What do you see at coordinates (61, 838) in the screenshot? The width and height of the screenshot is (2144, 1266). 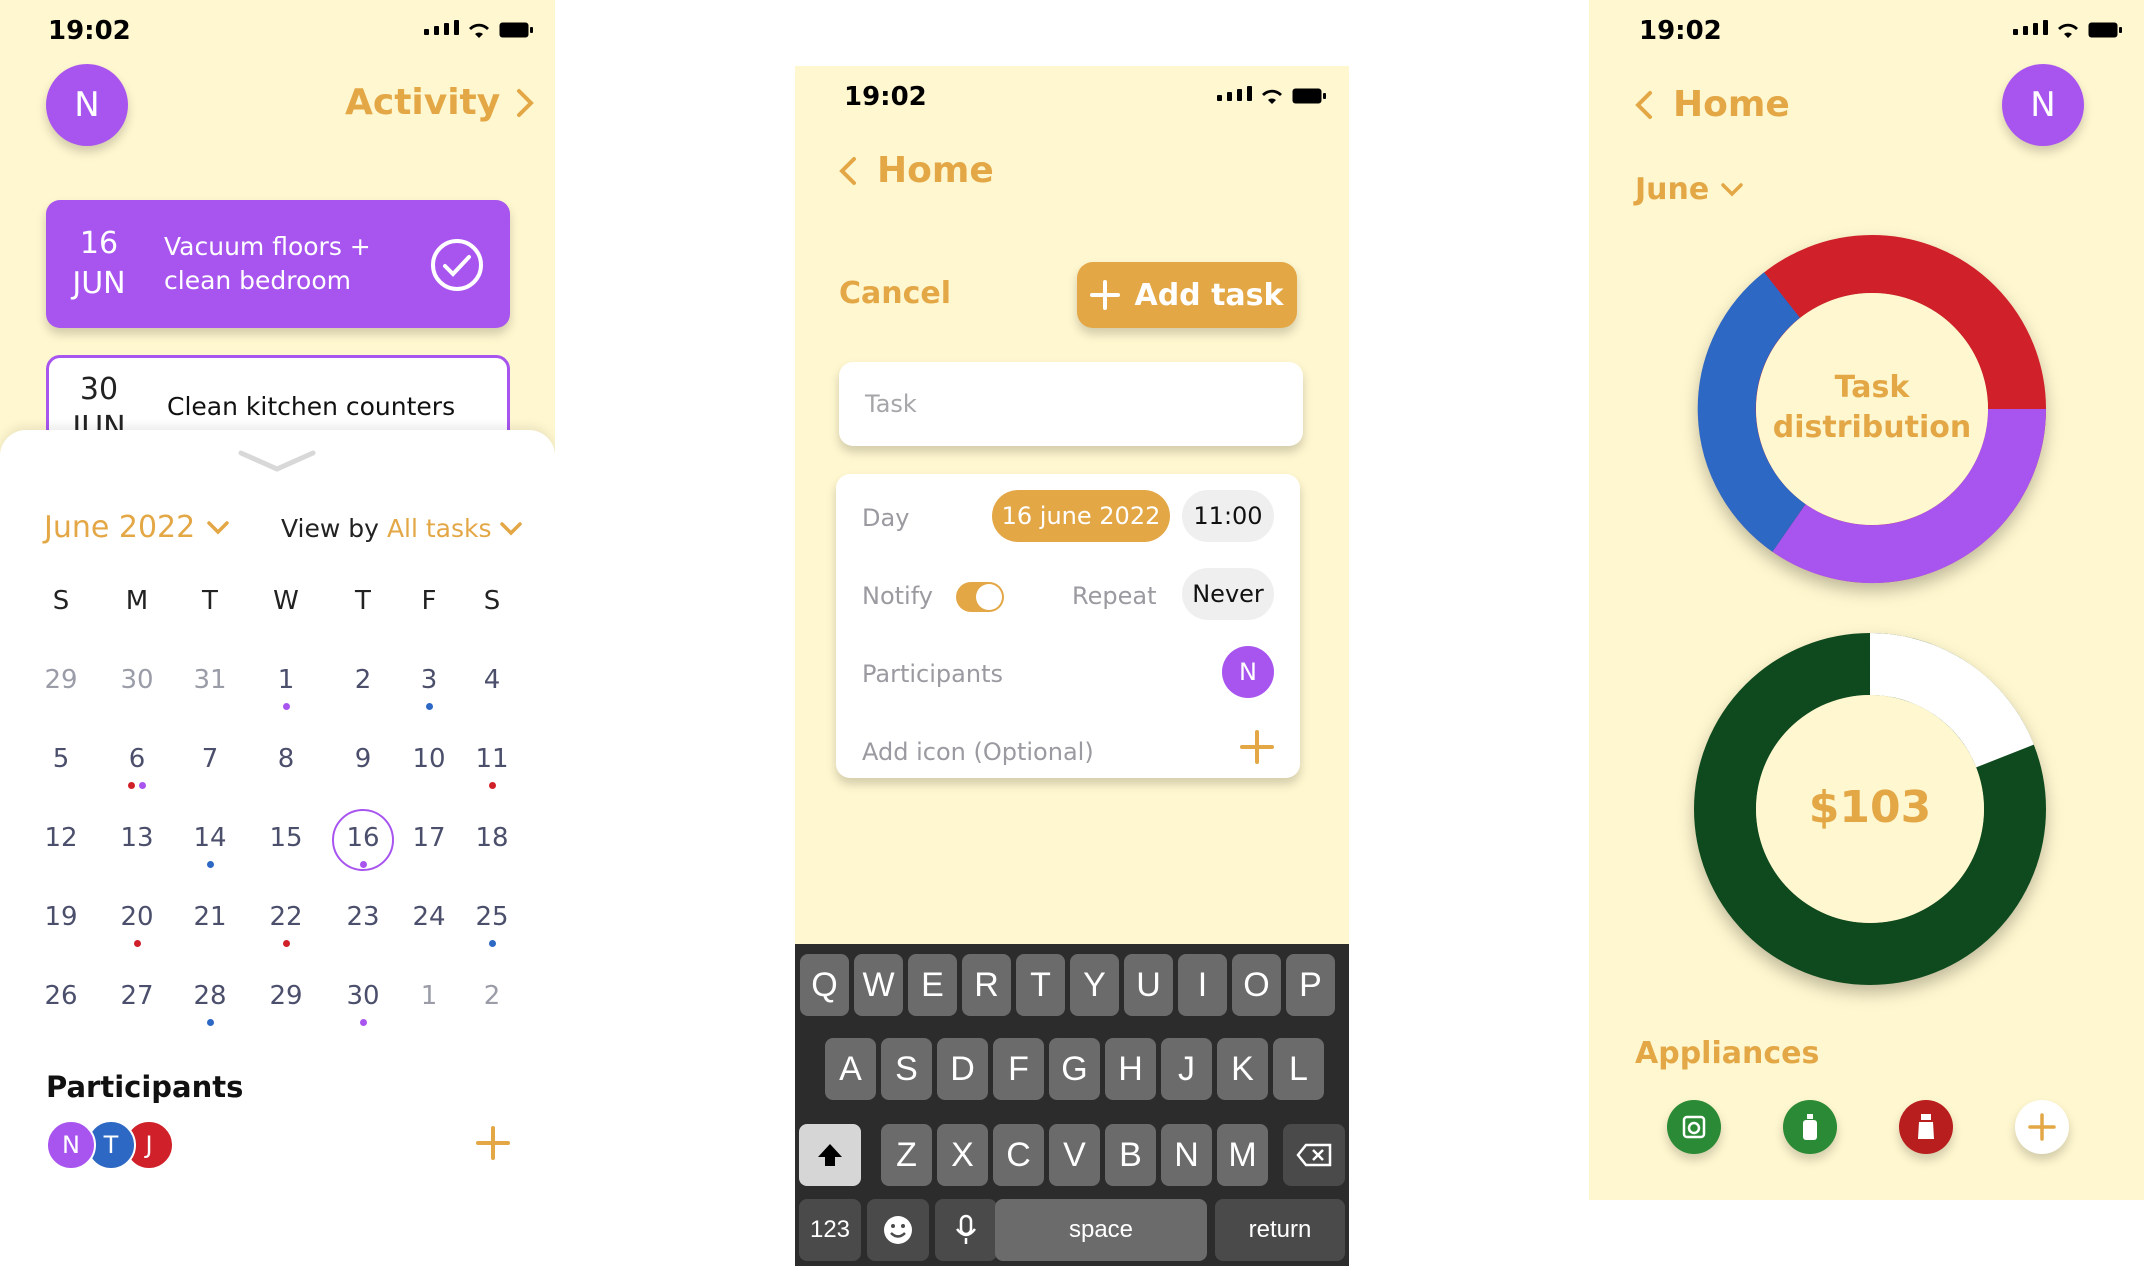 I see `calendar-day: 12` at bounding box center [61, 838].